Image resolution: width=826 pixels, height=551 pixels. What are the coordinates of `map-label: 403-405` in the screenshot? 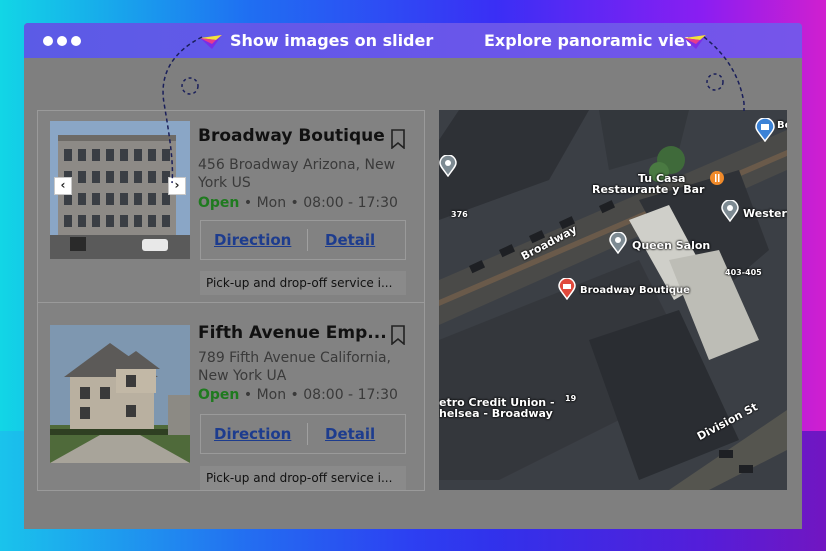 It's located at (743, 272).